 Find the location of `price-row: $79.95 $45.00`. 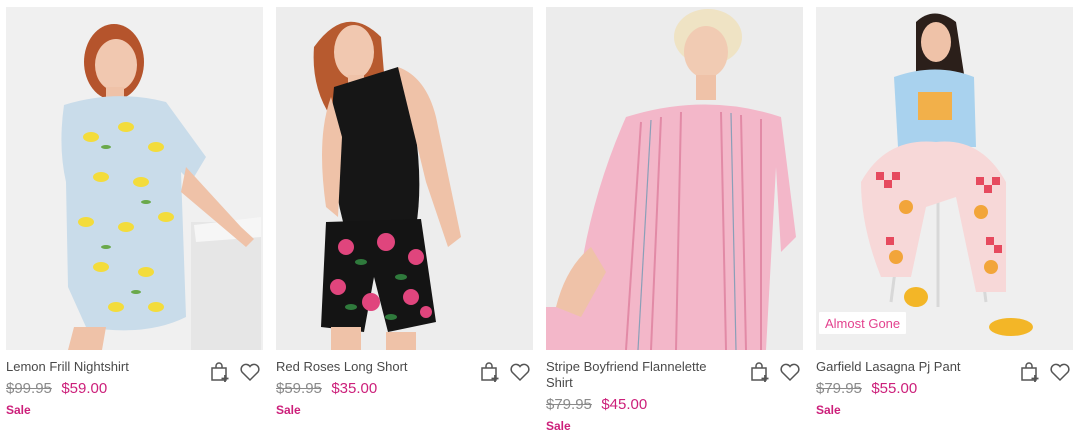

price-row: $79.95 $45.00 is located at coordinates (674, 405).